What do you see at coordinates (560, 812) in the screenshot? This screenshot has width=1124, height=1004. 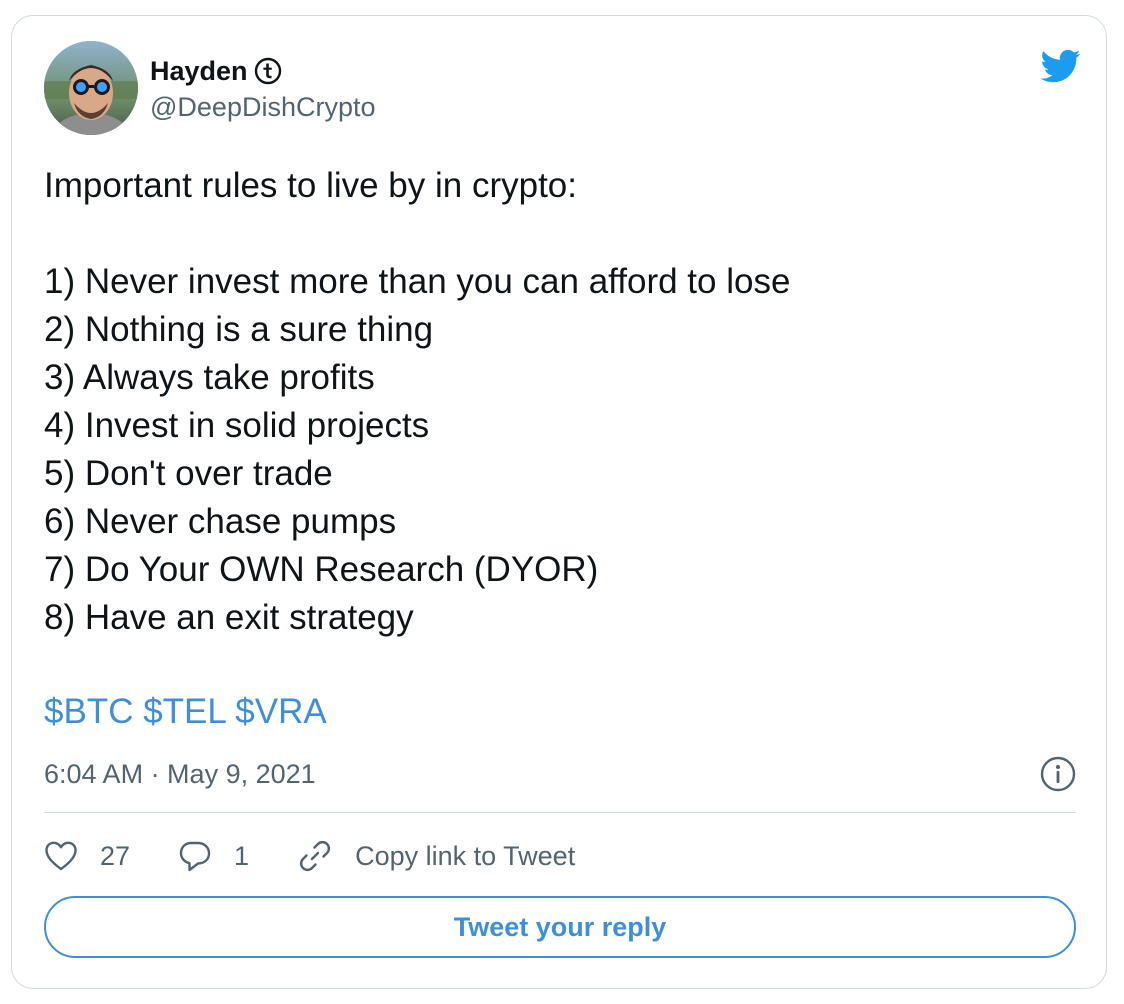 I see `divider` at bounding box center [560, 812].